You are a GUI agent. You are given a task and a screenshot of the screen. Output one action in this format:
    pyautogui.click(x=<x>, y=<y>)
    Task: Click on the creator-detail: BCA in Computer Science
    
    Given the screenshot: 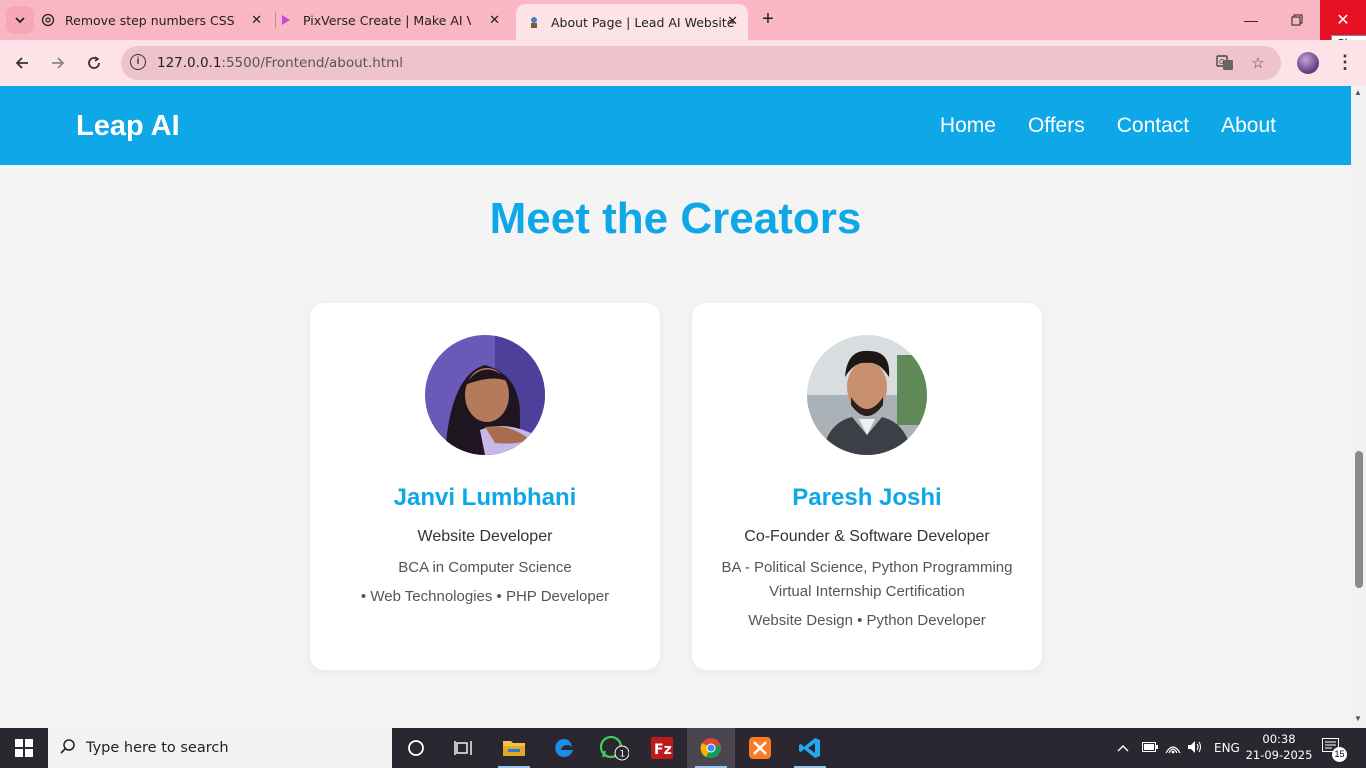 What is the action you would take?
    pyautogui.click(x=485, y=567)
    